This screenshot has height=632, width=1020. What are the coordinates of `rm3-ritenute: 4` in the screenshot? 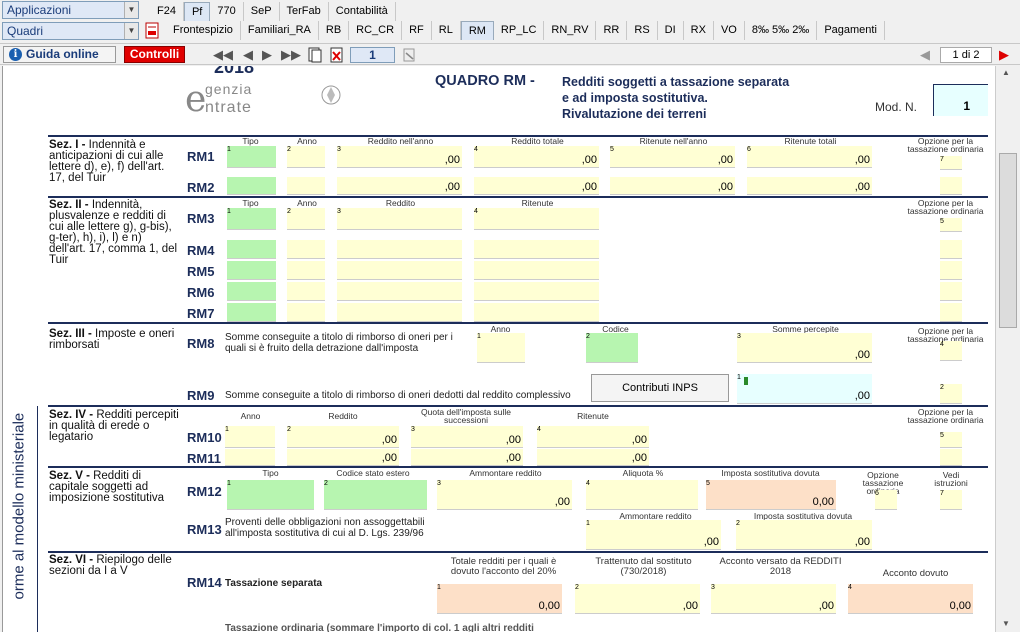 It's located at (536, 219).